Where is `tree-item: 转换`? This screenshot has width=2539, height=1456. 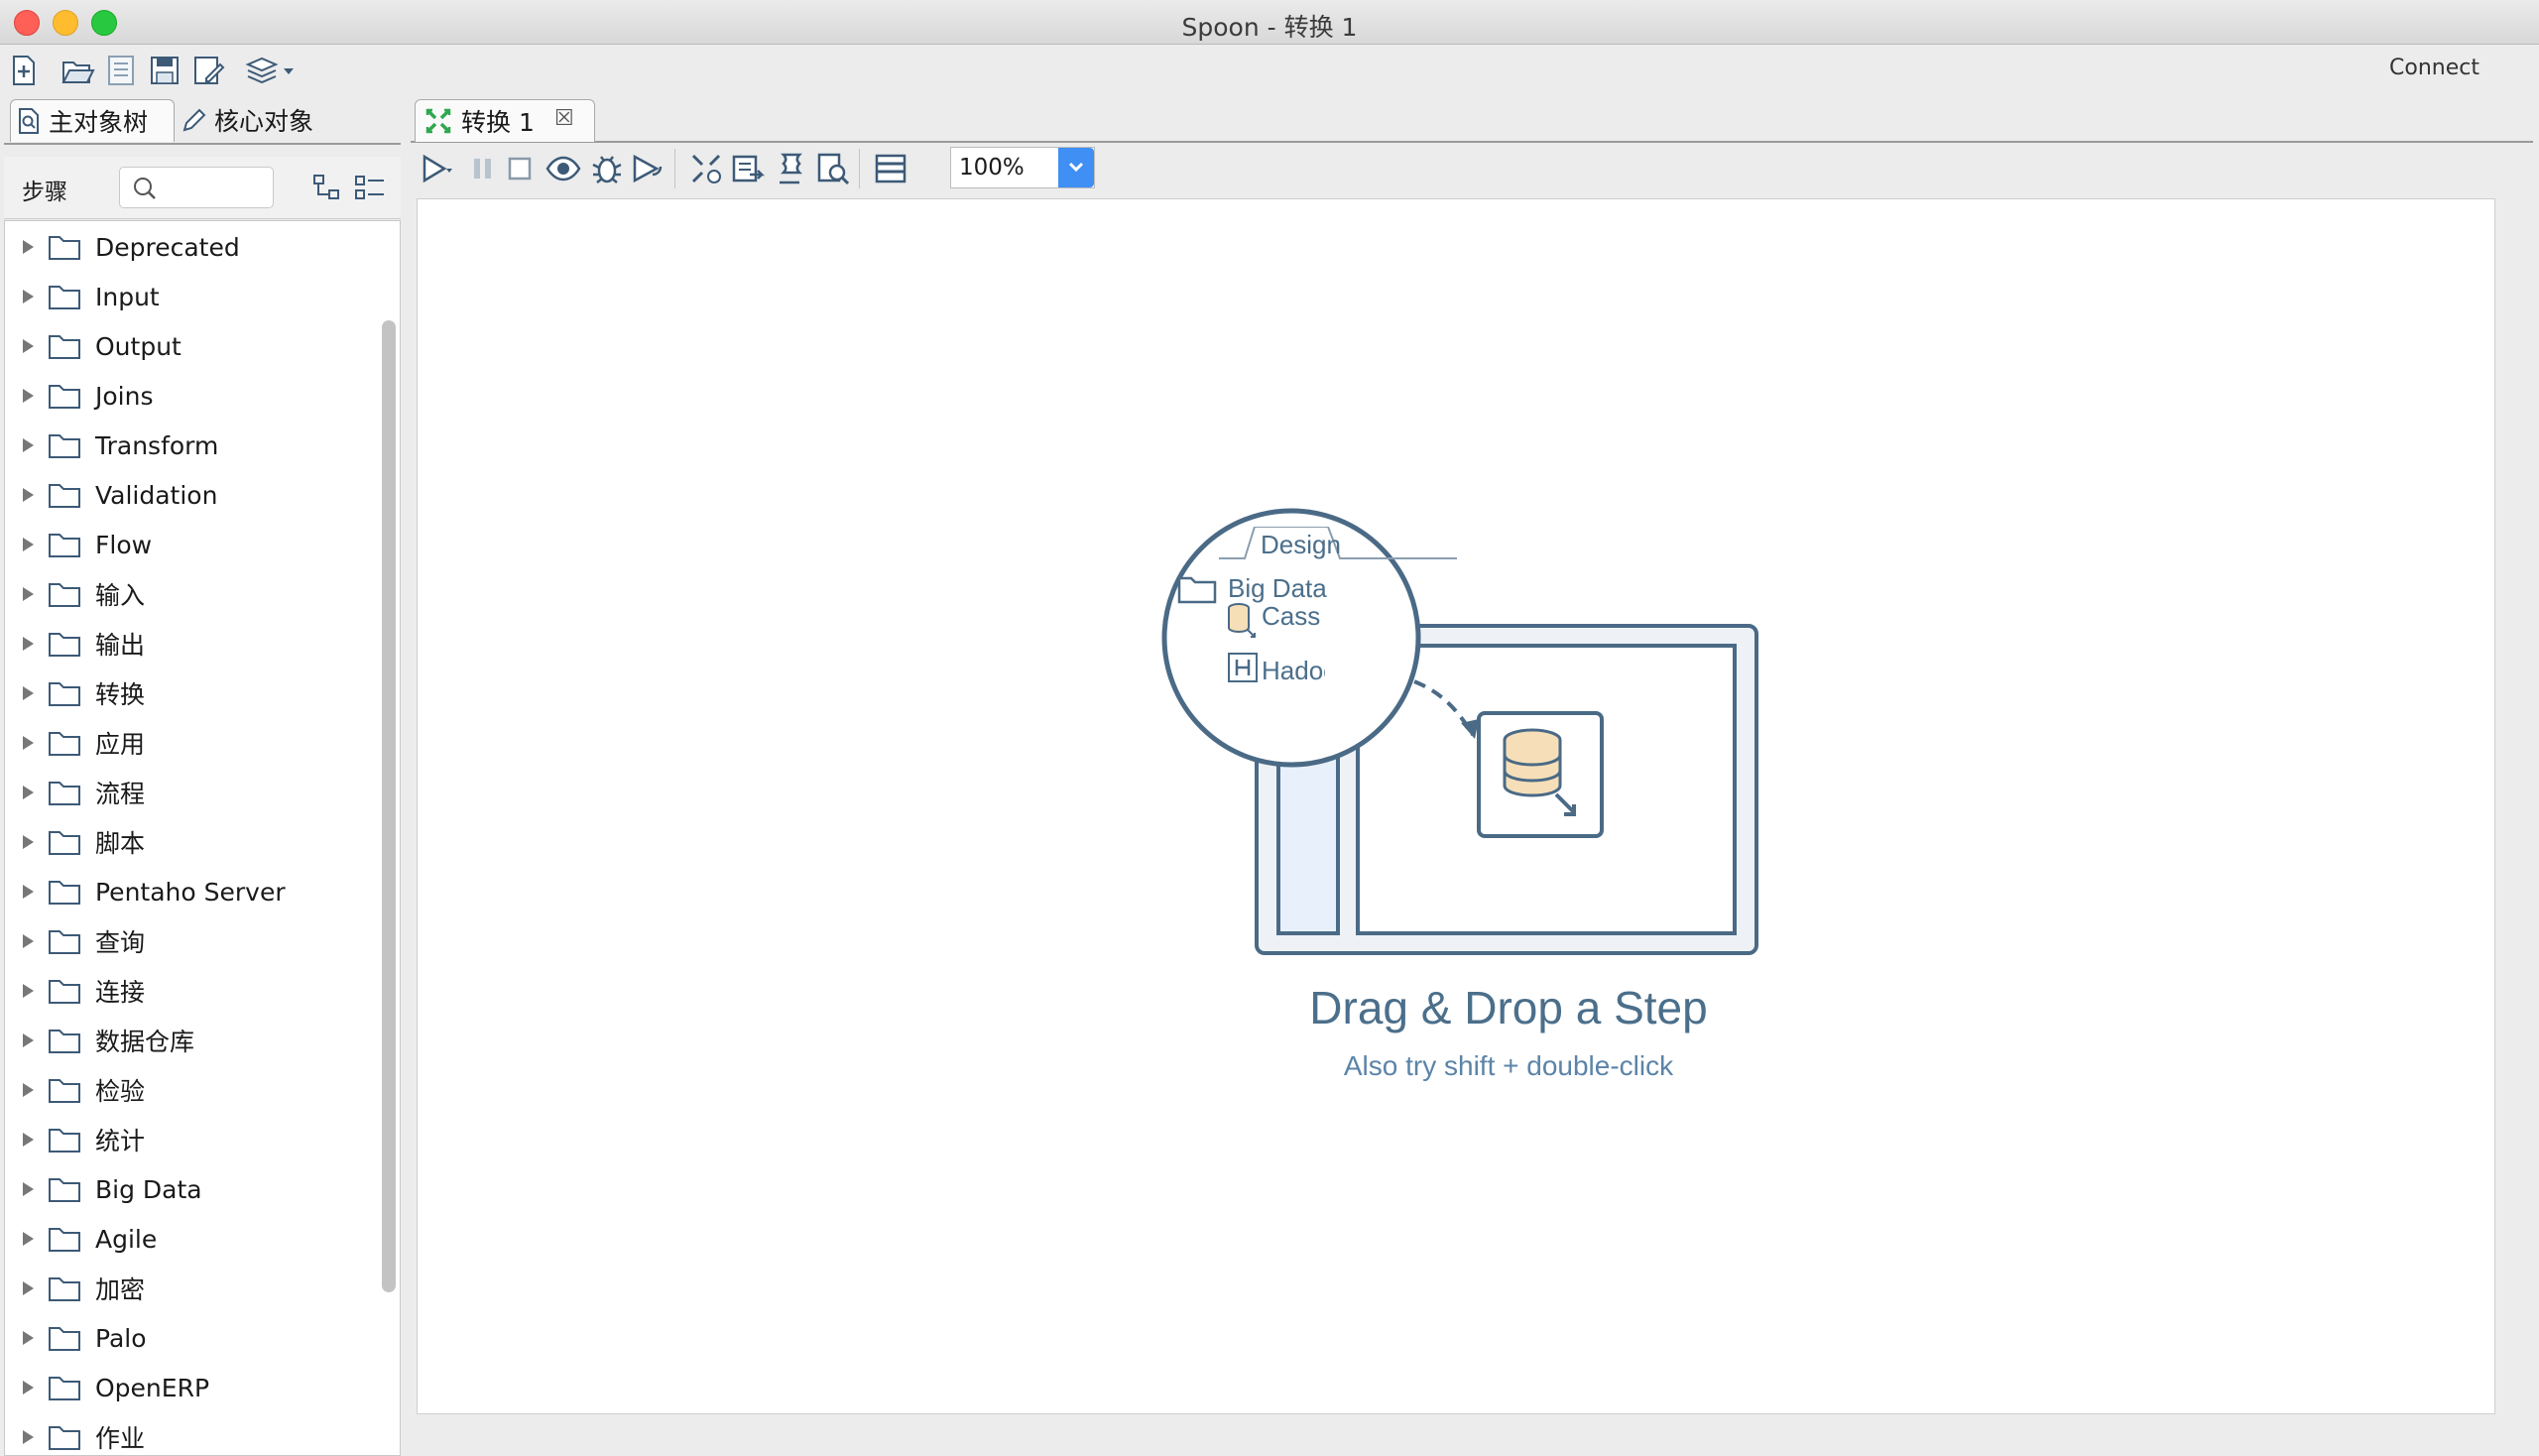
tree-item: 转换 is located at coordinates (188, 693).